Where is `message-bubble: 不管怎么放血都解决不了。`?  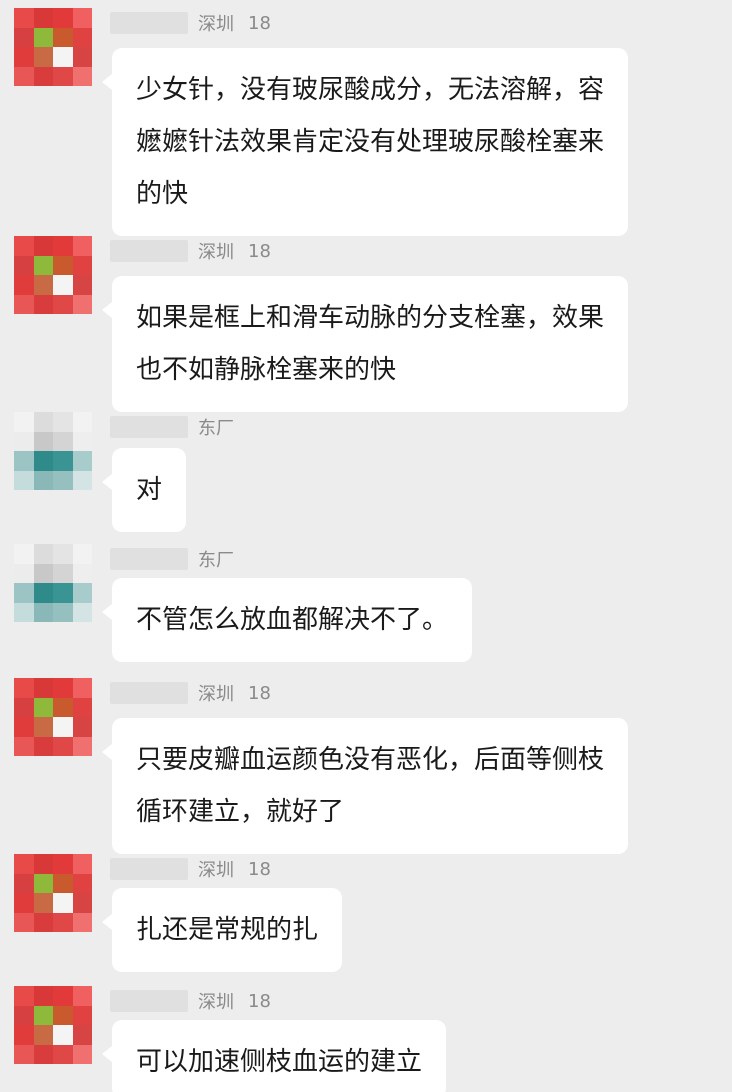
message-bubble: 不管怎么放血都解决不了。 is located at coordinates (287, 620).